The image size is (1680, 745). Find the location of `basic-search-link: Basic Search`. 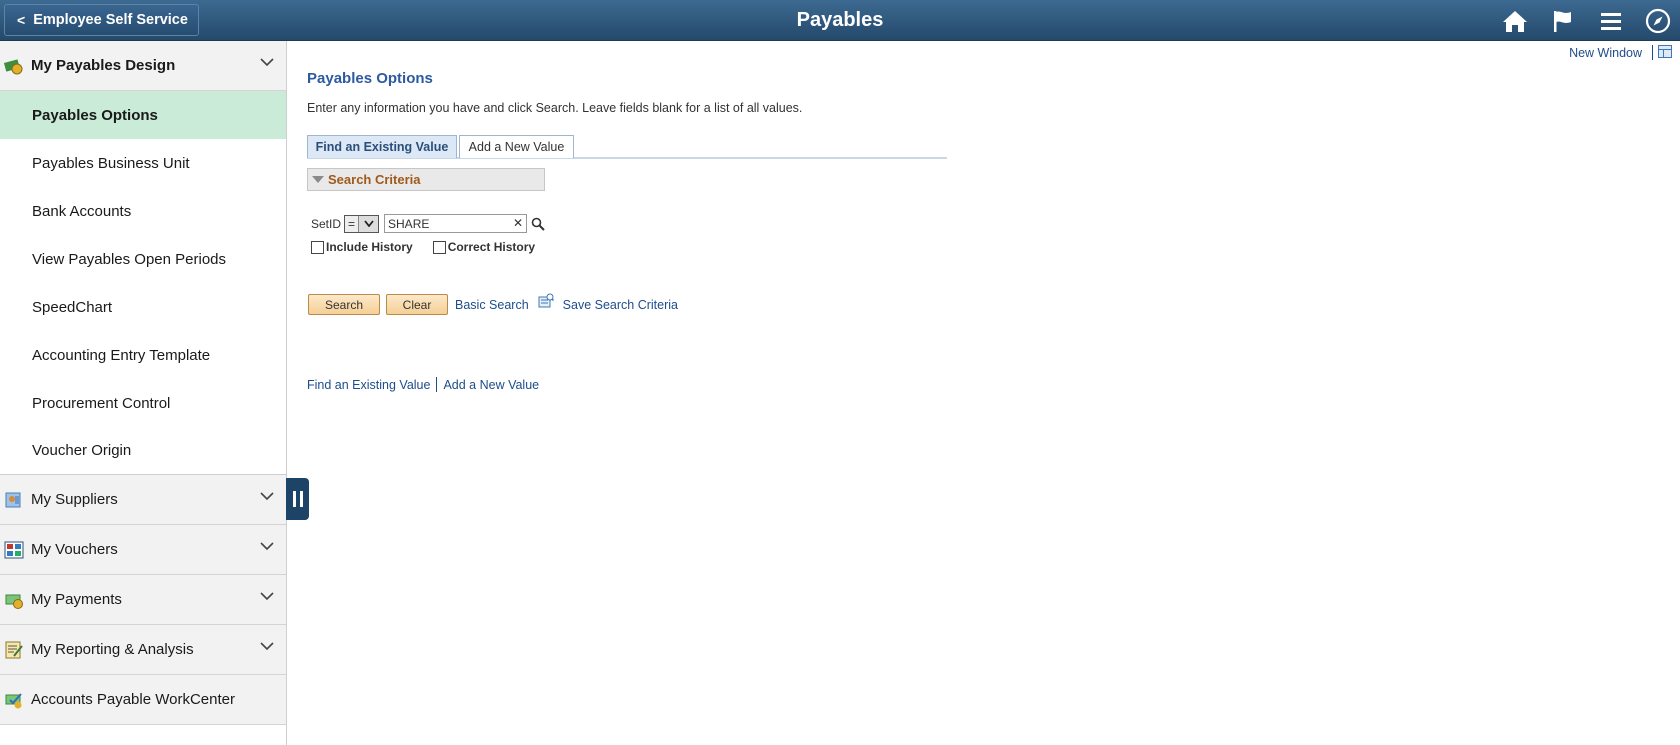

basic-search-link: Basic Search is located at coordinates (492, 305).